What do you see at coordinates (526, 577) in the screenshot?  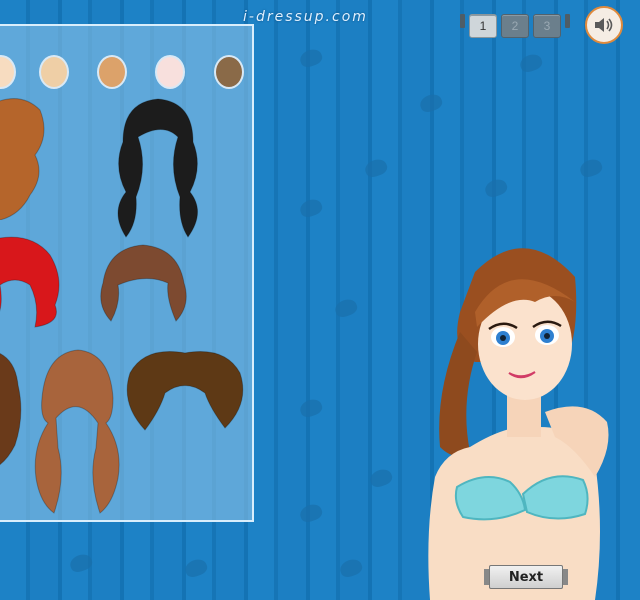 I see `next-button: Next` at bounding box center [526, 577].